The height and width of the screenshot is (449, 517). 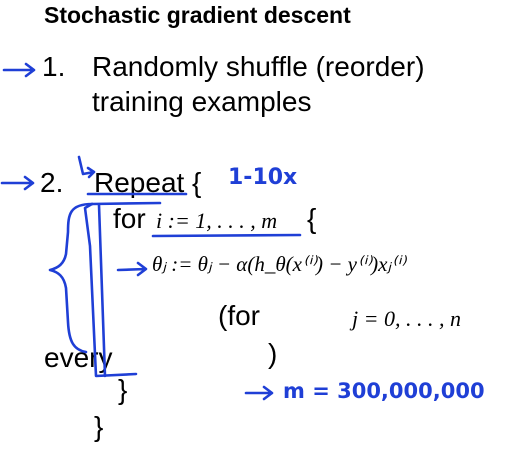 I want to click on every-word: every, so click(x=78, y=357).